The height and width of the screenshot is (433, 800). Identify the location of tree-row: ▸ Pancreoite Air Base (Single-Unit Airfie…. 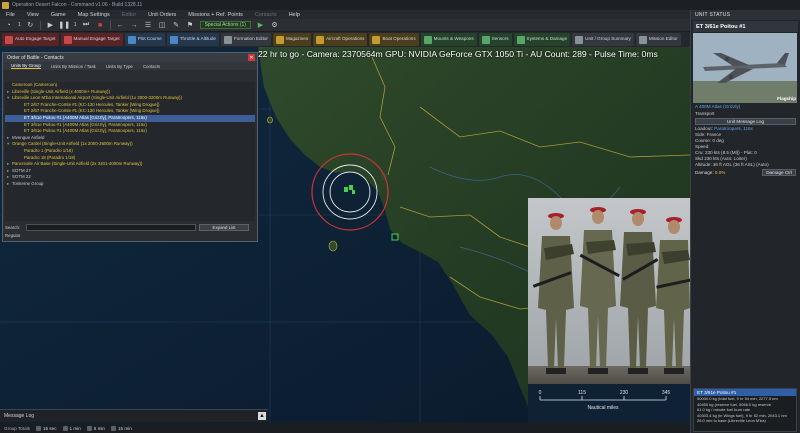
(130, 164).